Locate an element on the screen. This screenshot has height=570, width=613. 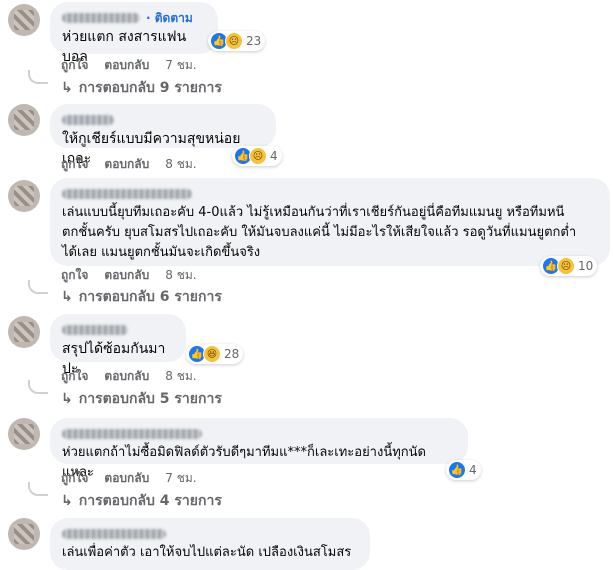
reaction-count: 28 is located at coordinates (232, 354).